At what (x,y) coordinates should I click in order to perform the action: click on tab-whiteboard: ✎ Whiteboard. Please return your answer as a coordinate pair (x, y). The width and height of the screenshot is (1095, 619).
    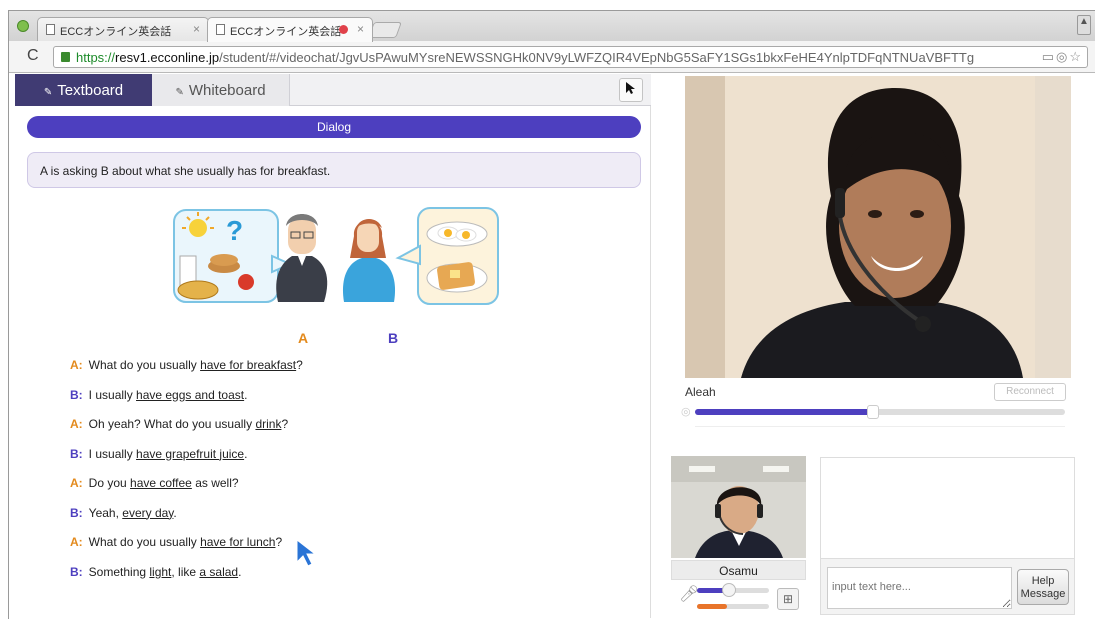
    Looking at the image, I should click on (221, 90).